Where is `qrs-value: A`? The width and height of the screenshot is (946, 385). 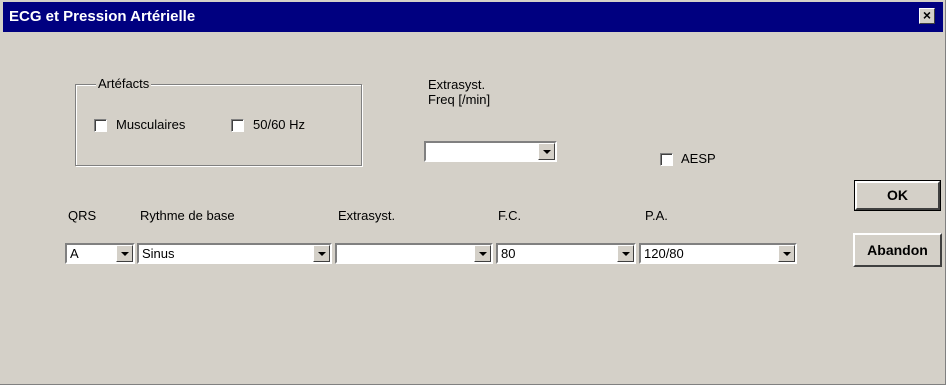 qrs-value: A is located at coordinates (74, 253).